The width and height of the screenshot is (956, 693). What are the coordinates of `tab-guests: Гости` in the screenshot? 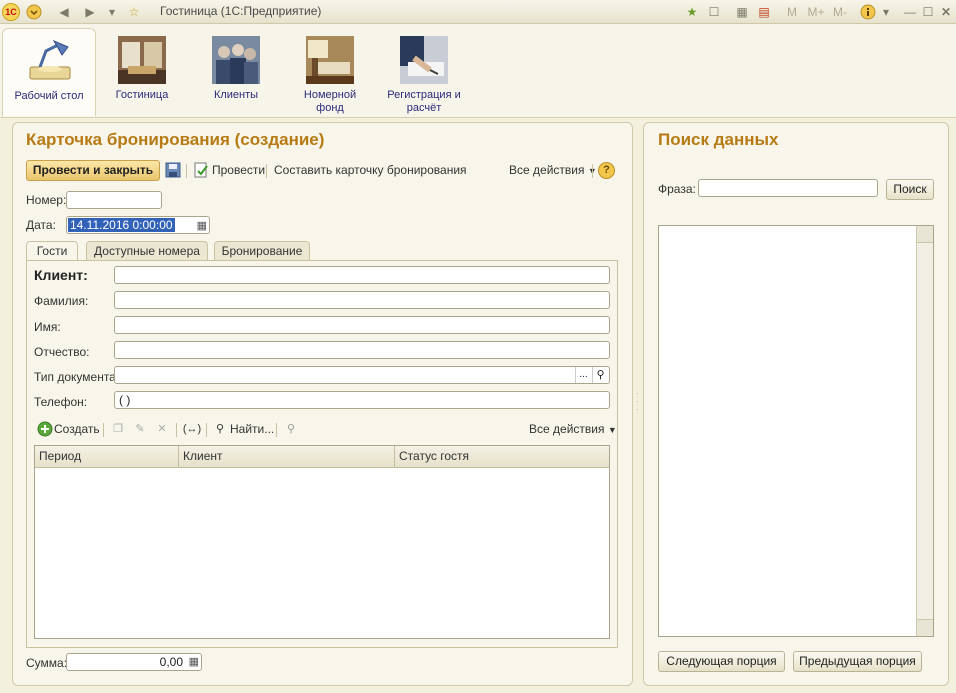 It's located at (52, 251).